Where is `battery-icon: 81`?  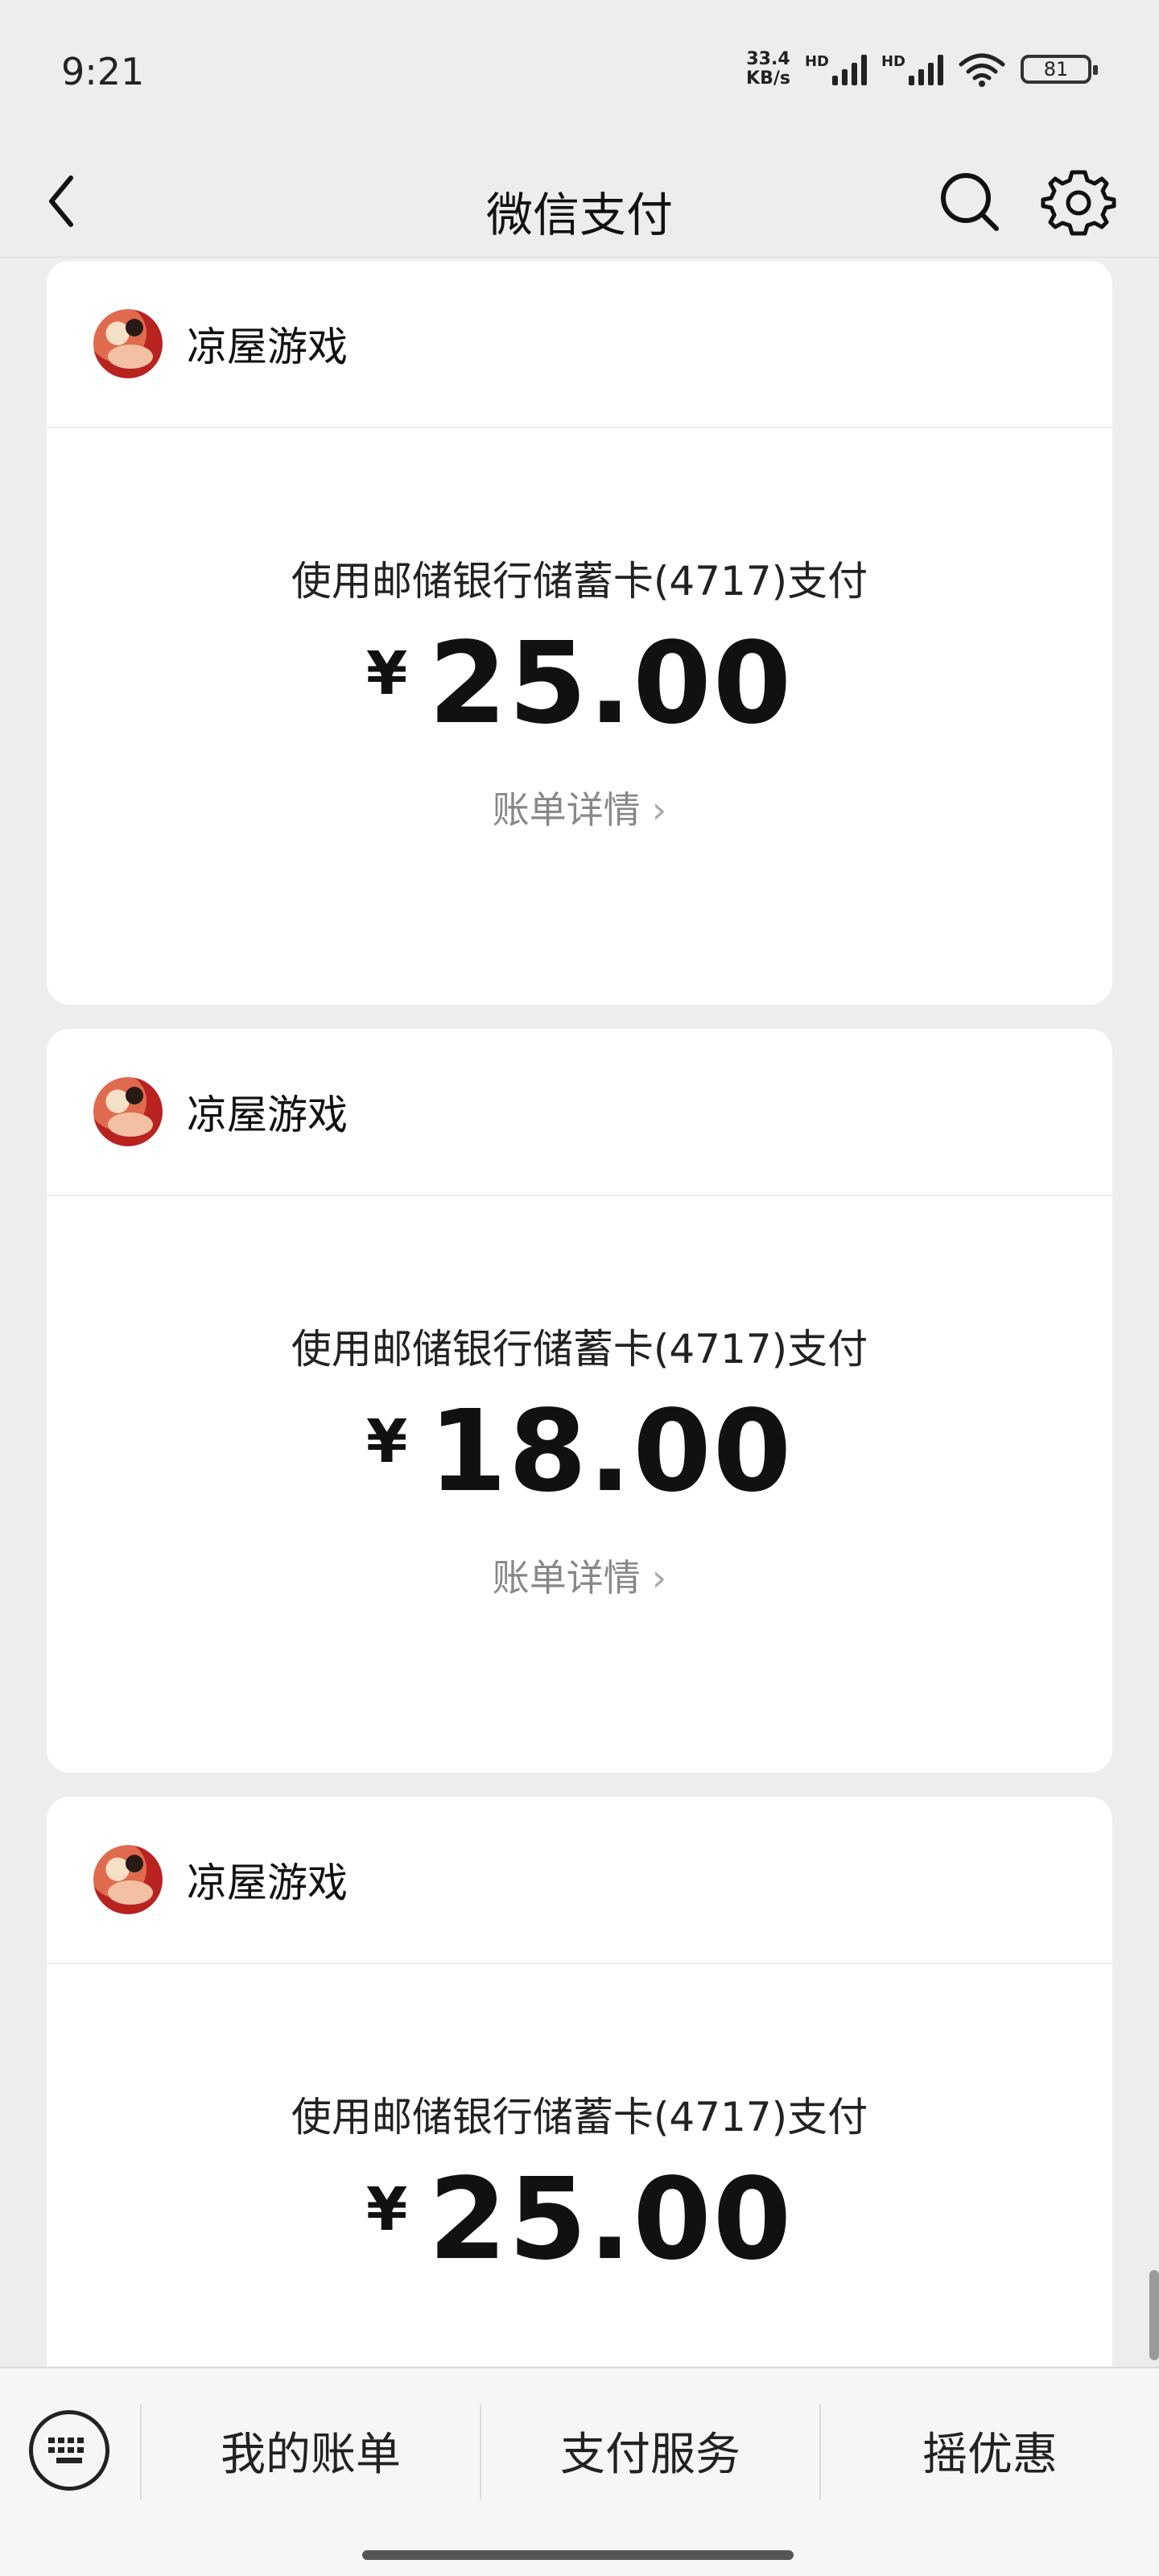
battery-icon: 81 is located at coordinates (1059, 69).